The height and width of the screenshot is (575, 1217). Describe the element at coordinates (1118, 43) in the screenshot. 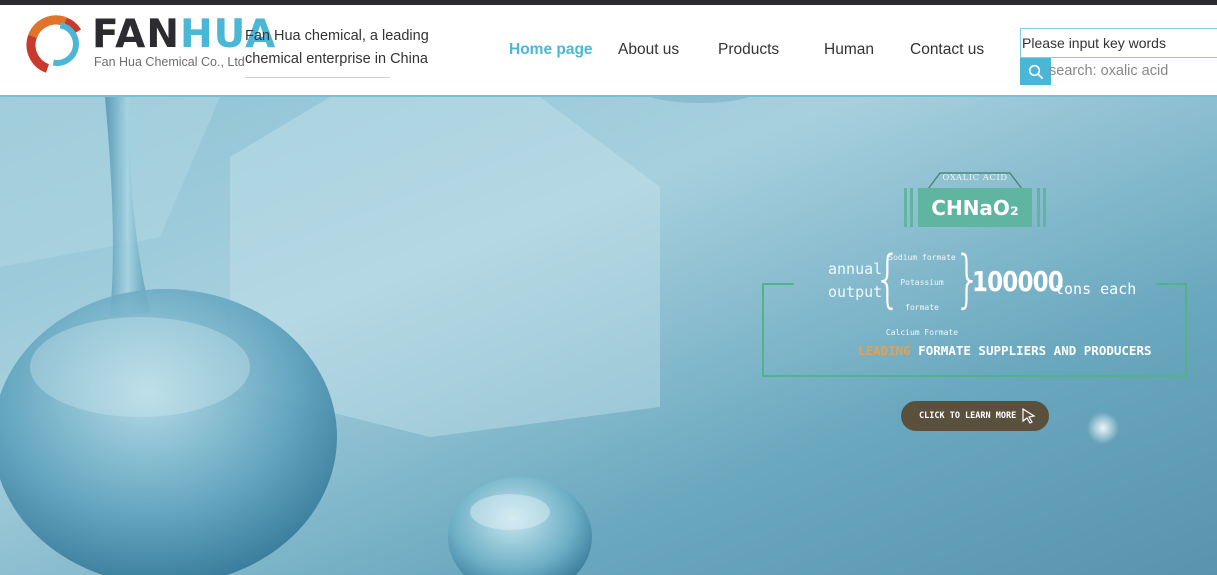

I see `search-input` at that location.